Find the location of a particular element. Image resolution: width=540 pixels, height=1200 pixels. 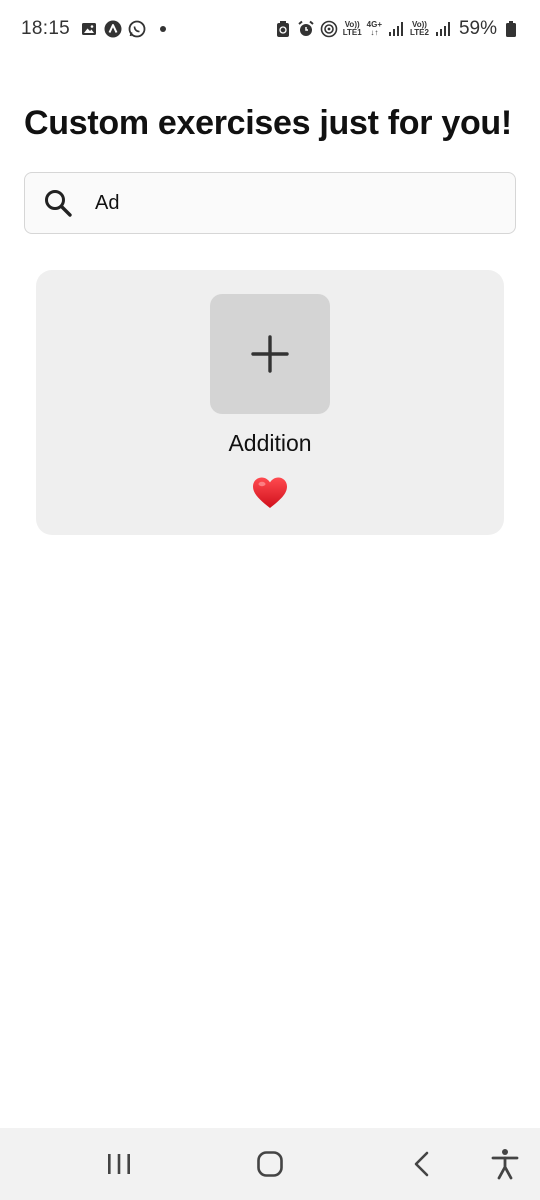

whatsapp-notification-icon is located at coordinates (137, 29).